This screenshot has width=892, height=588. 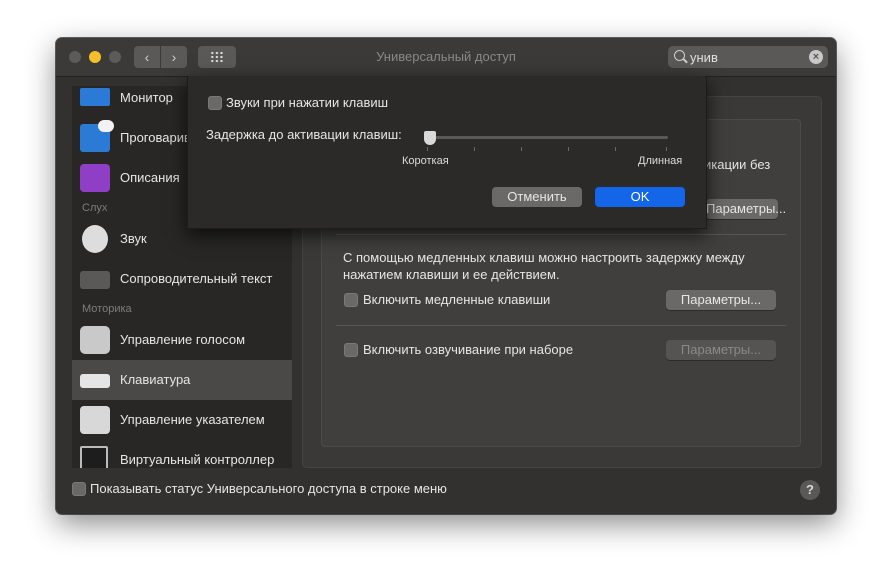 What do you see at coordinates (79, 489) in the screenshot?
I see `show-status-checkbox` at bounding box center [79, 489].